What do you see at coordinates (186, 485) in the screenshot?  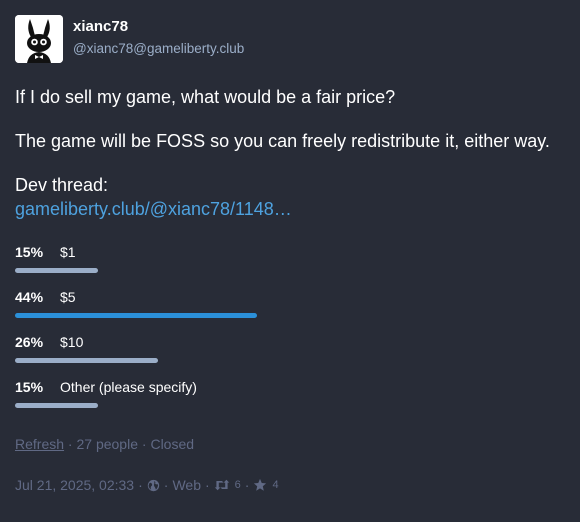 I see `application-name: Web` at bounding box center [186, 485].